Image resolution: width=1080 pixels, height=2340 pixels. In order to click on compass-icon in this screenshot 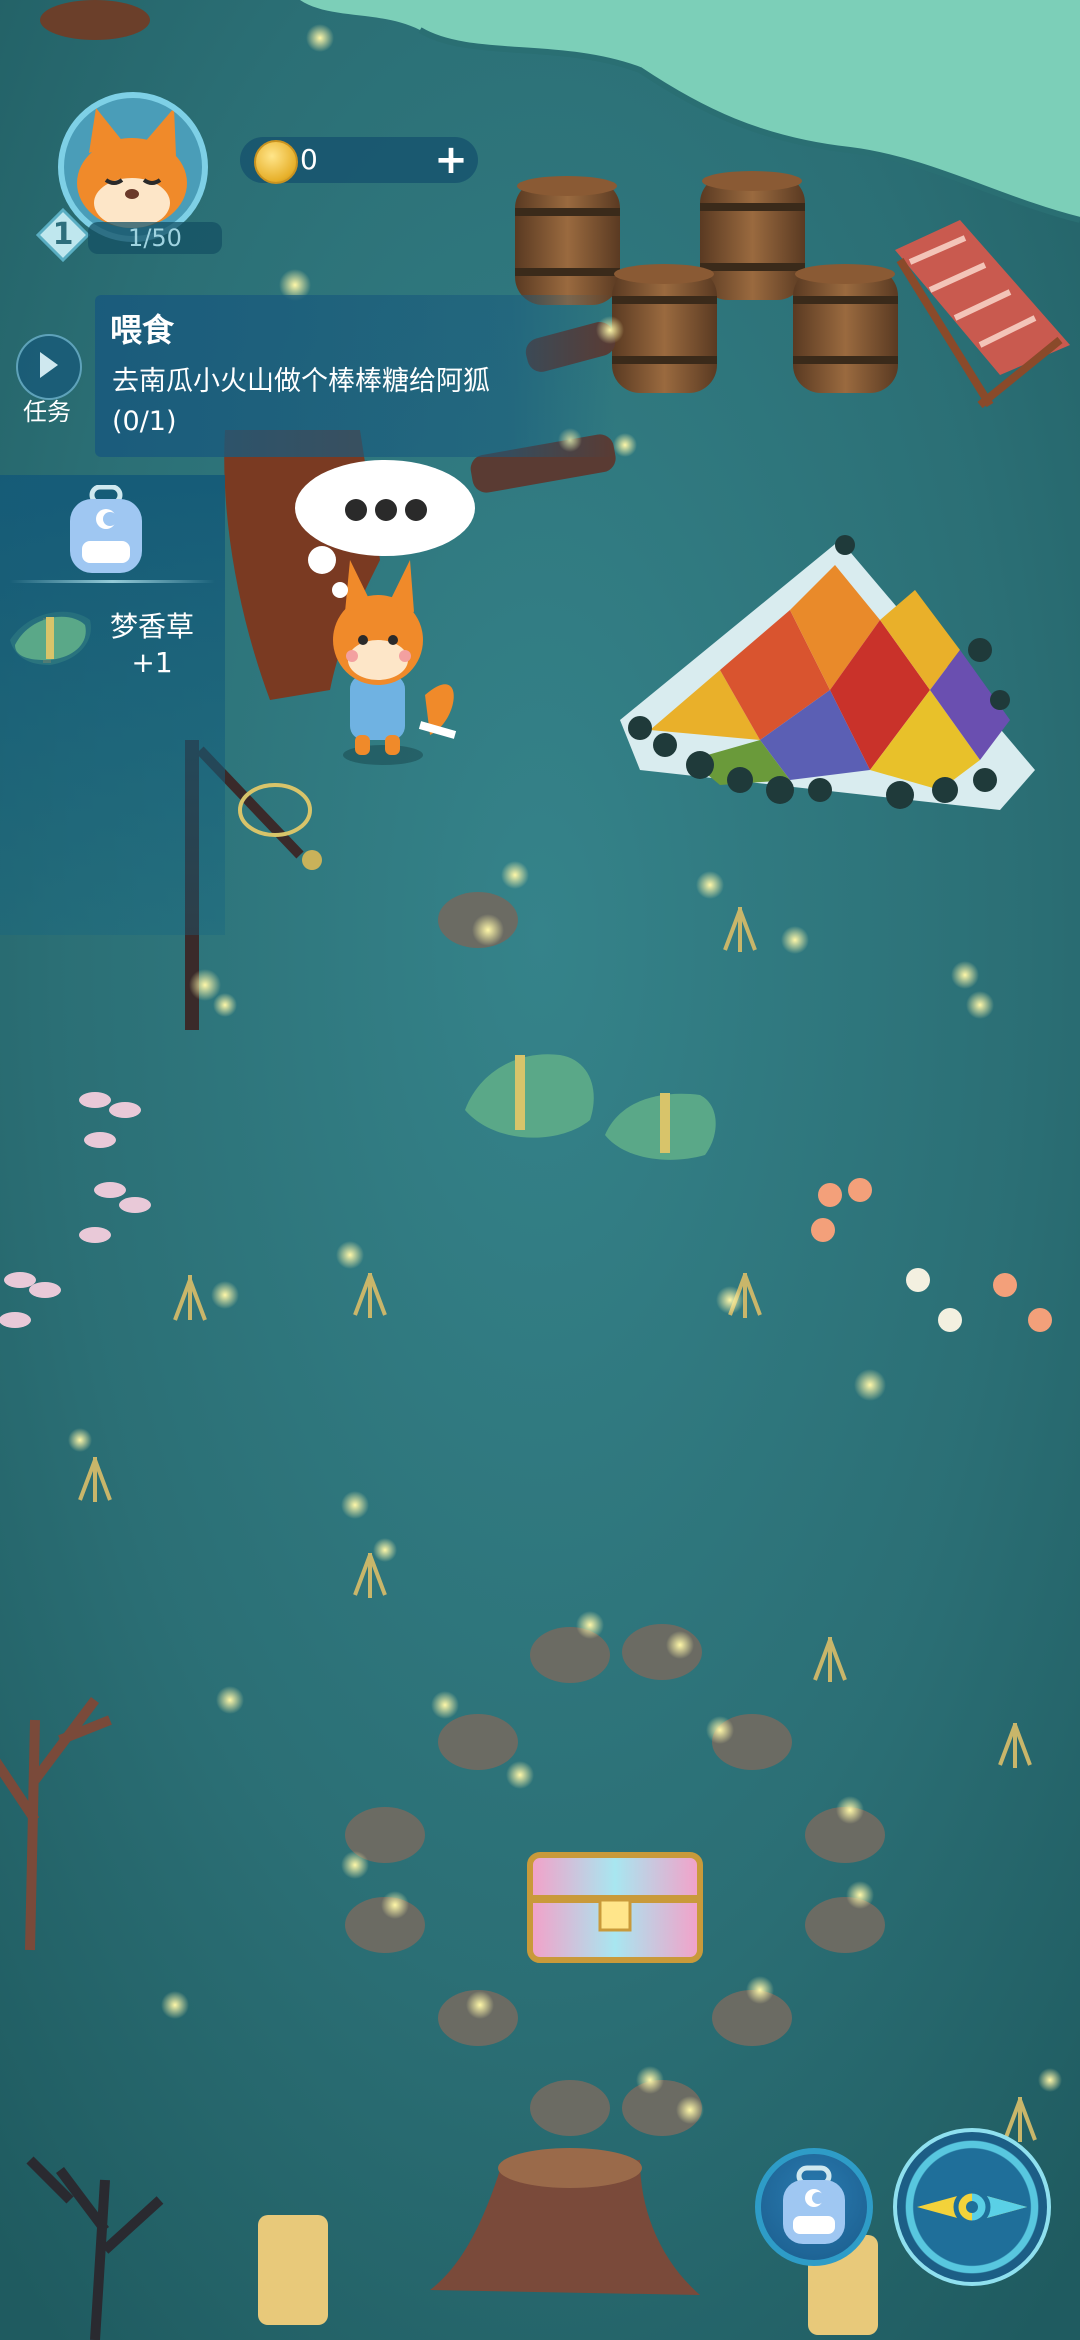, I will do `click(972, 2207)`.